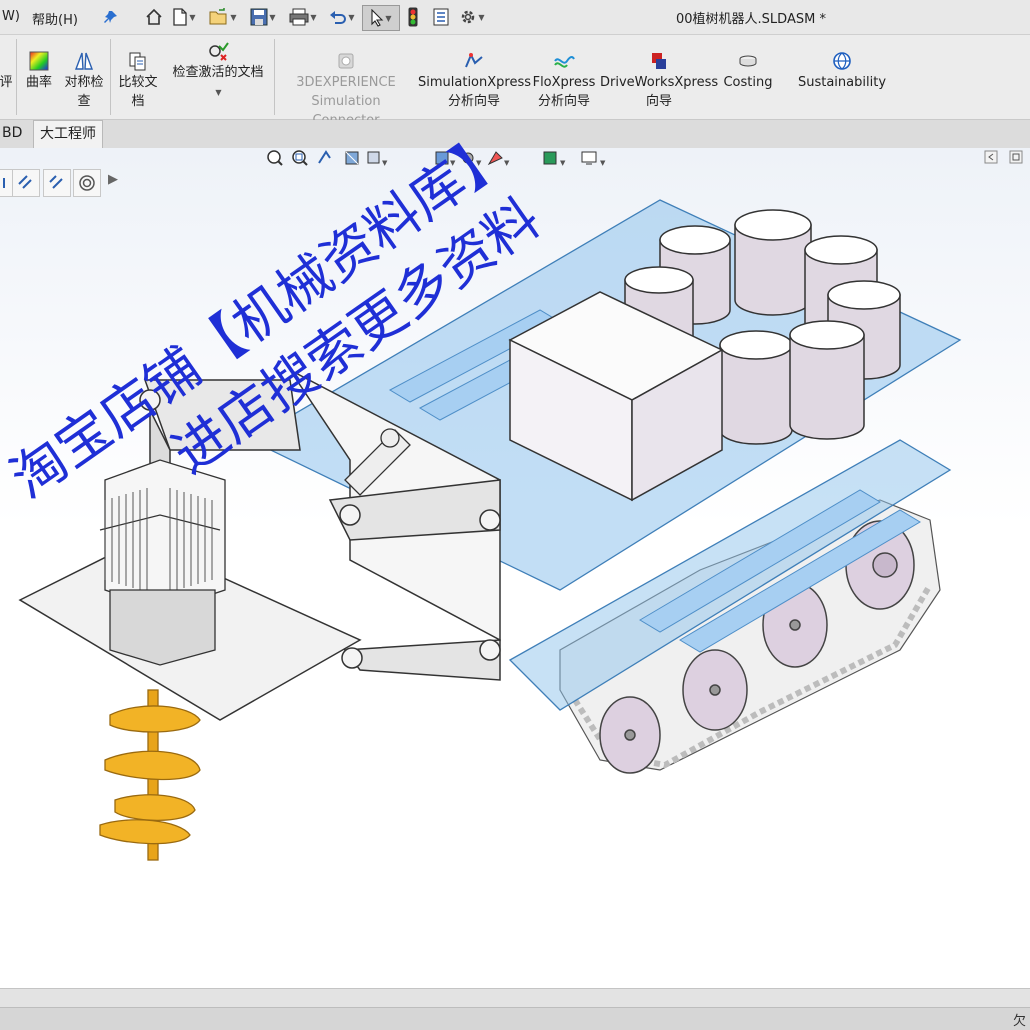  I want to click on command-manager-tabs: BD 大工程师, so click(515, 134).